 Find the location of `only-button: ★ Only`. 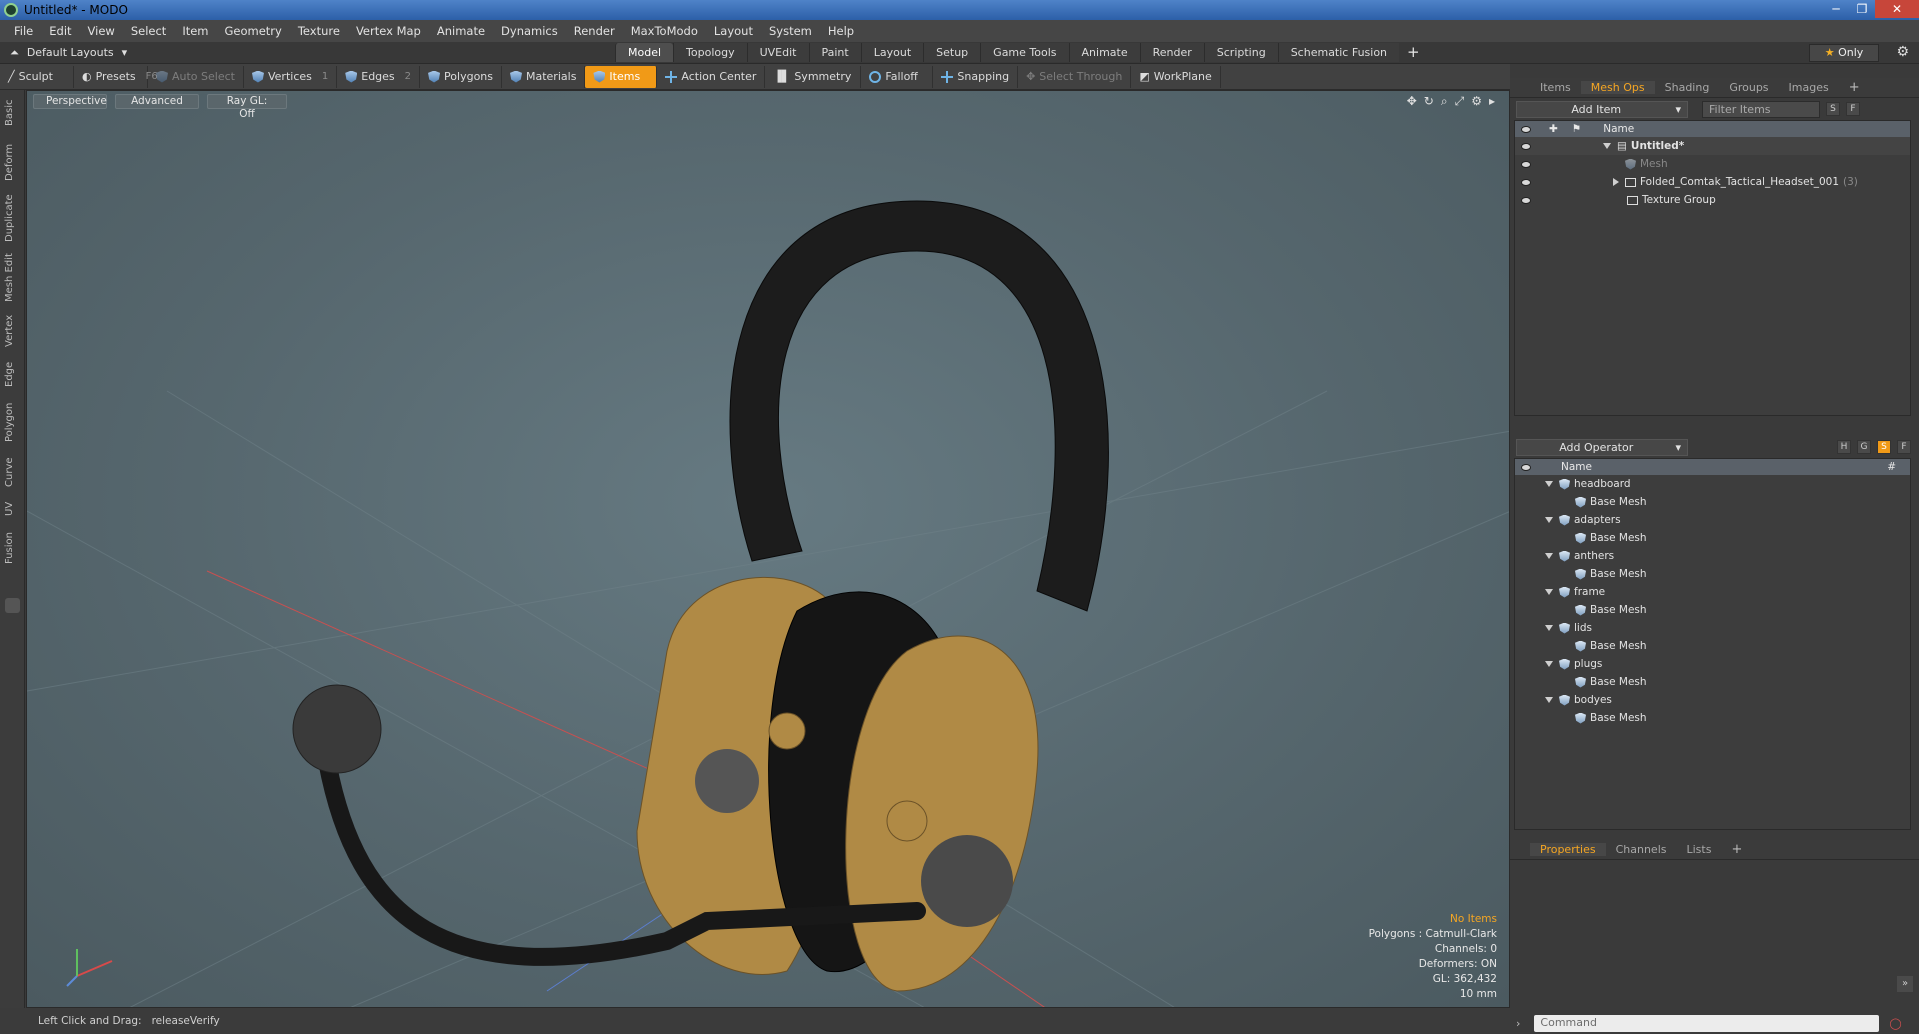

only-button: ★ Only is located at coordinates (1844, 53).